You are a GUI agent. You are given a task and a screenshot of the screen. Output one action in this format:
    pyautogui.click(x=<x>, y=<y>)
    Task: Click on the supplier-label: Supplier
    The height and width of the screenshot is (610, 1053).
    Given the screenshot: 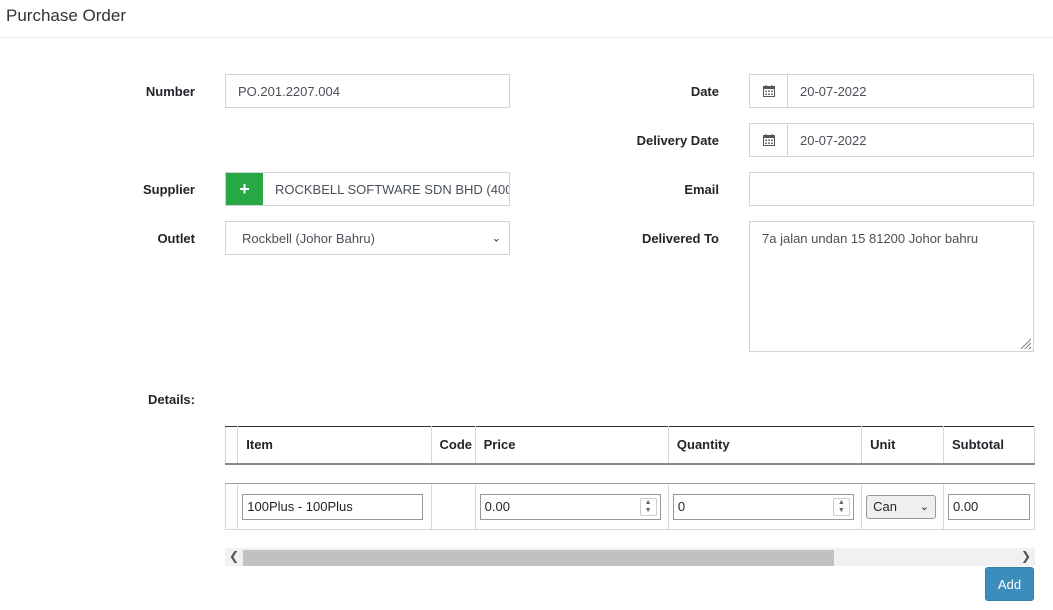 What is the action you would take?
    pyautogui.click(x=168, y=189)
    